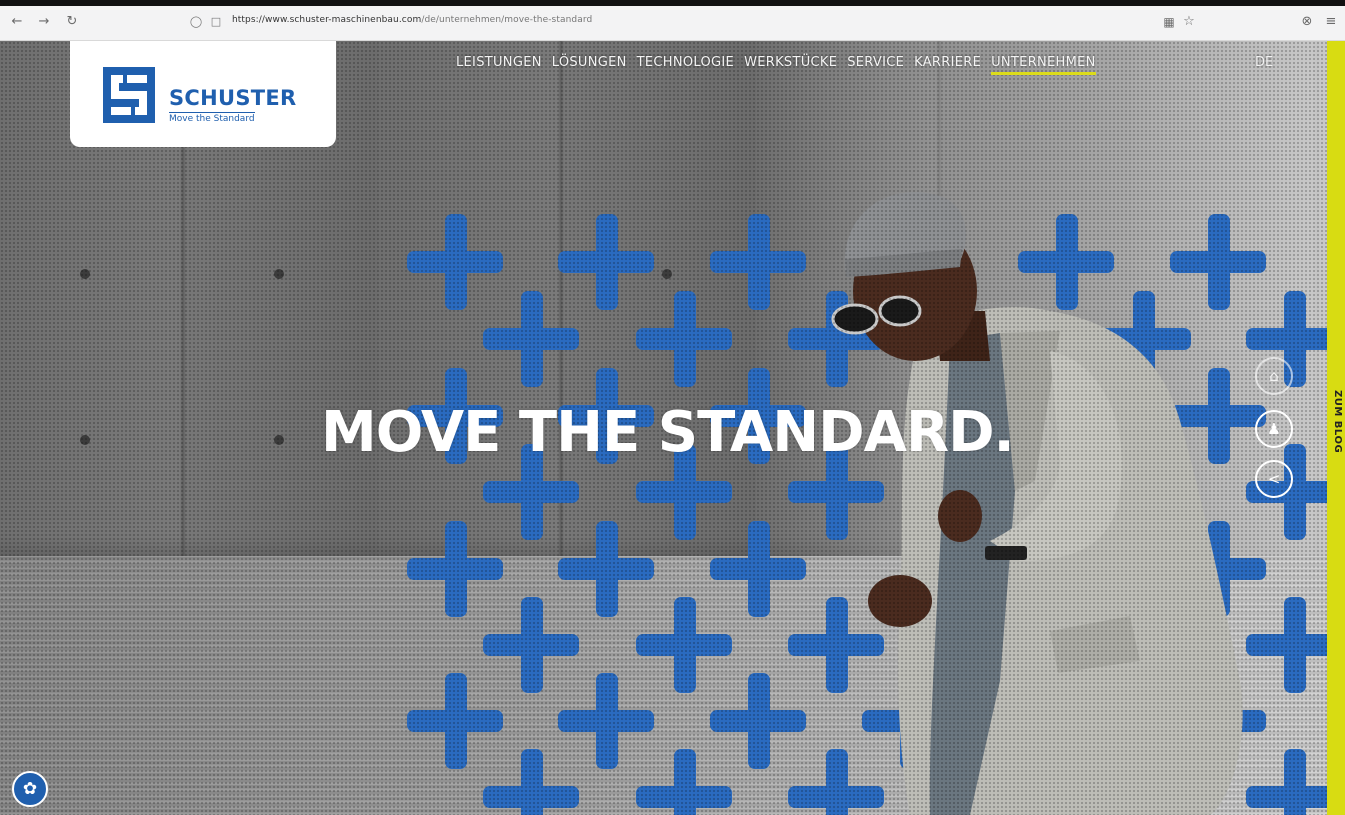  What do you see at coordinates (589, 64) in the screenshot?
I see `nav-item-loesungen: LÖSUNGEN` at bounding box center [589, 64].